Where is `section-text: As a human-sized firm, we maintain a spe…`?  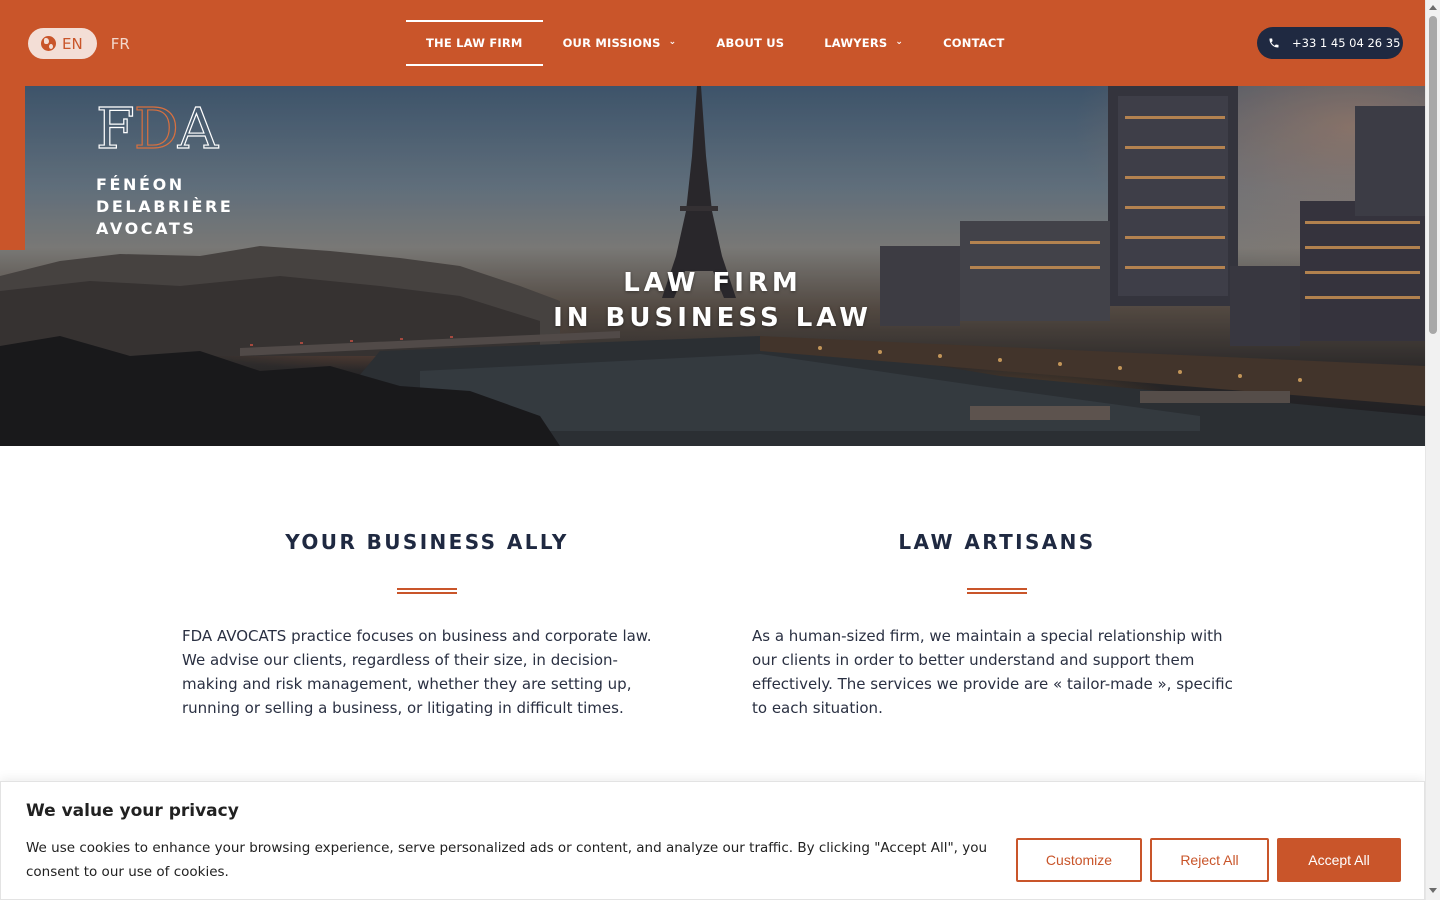 section-text: As a human-sized firm, we maintain a spe… is located at coordinates (992, 672).